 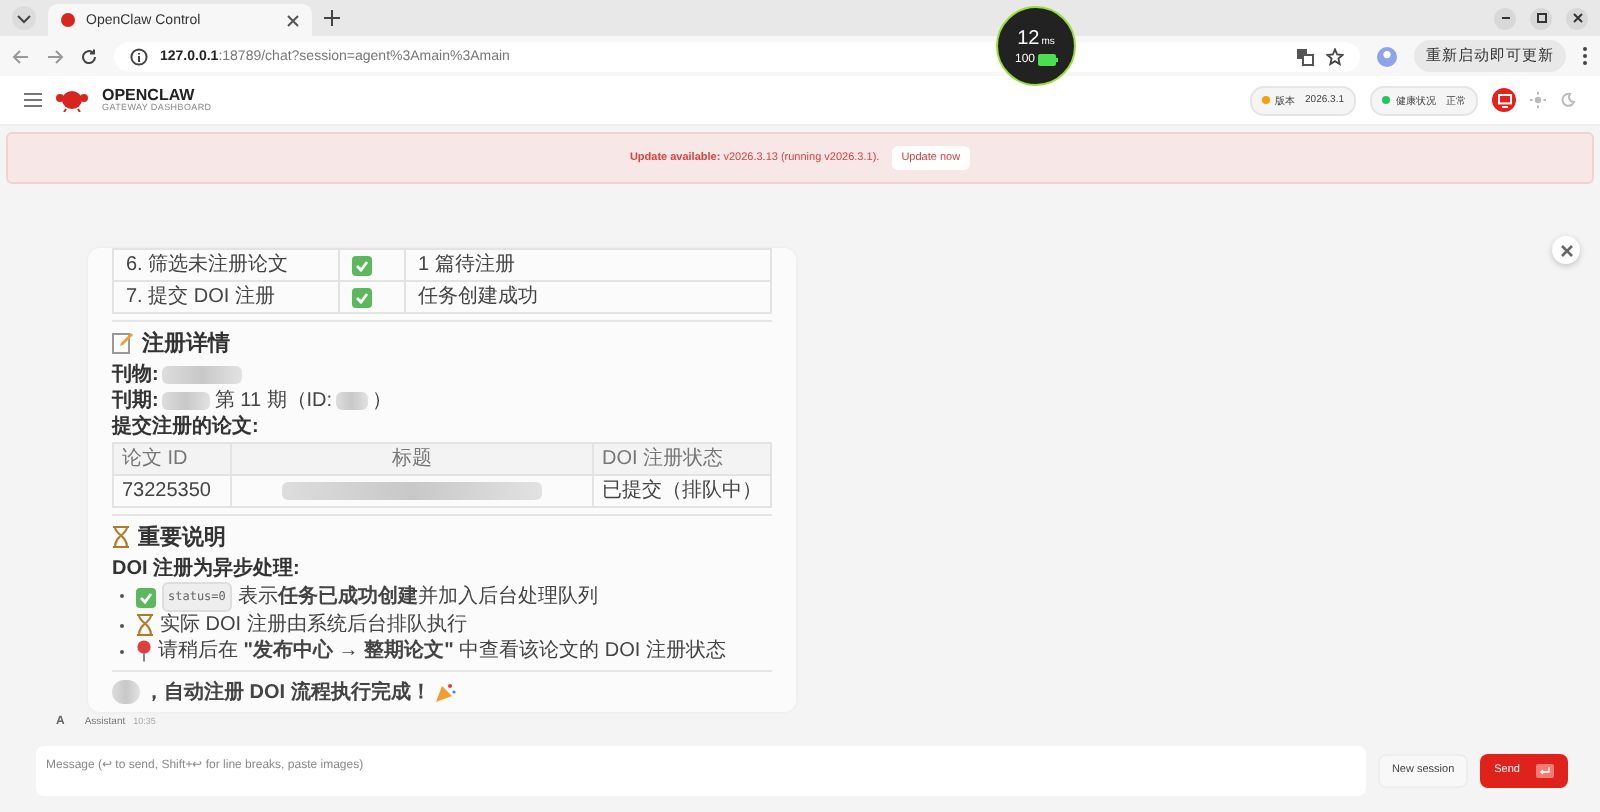 What do you see at coordinates (1504, 100) in the screenshot?
I see `monitor-button` at bounding box center [1504, 100].